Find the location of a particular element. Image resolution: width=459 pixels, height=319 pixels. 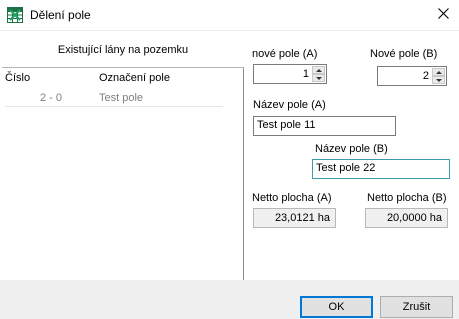

window-title: Dělení pole is located at coordinates (60, 15).